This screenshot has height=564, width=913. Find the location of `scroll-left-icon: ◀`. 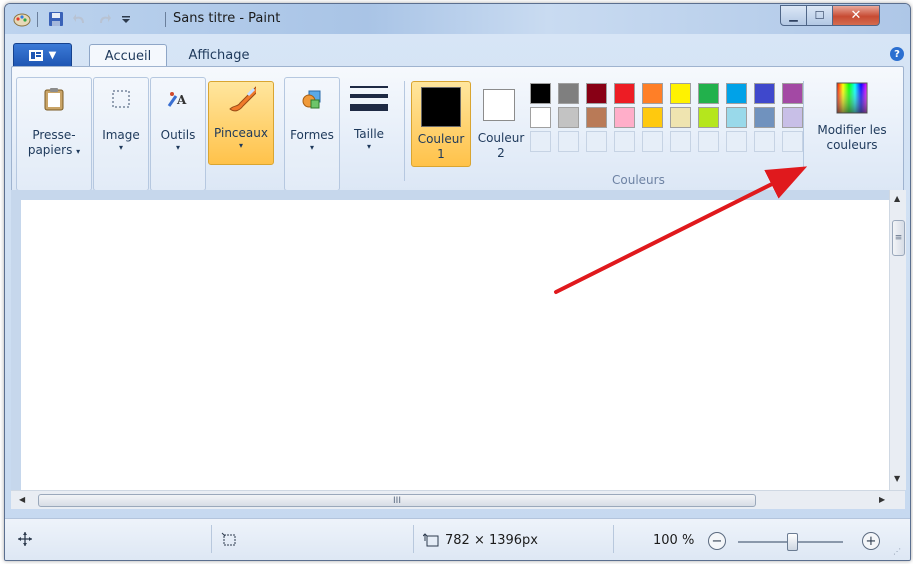

scroll-left-icon: ◀ is located at coordinates (22, 499).